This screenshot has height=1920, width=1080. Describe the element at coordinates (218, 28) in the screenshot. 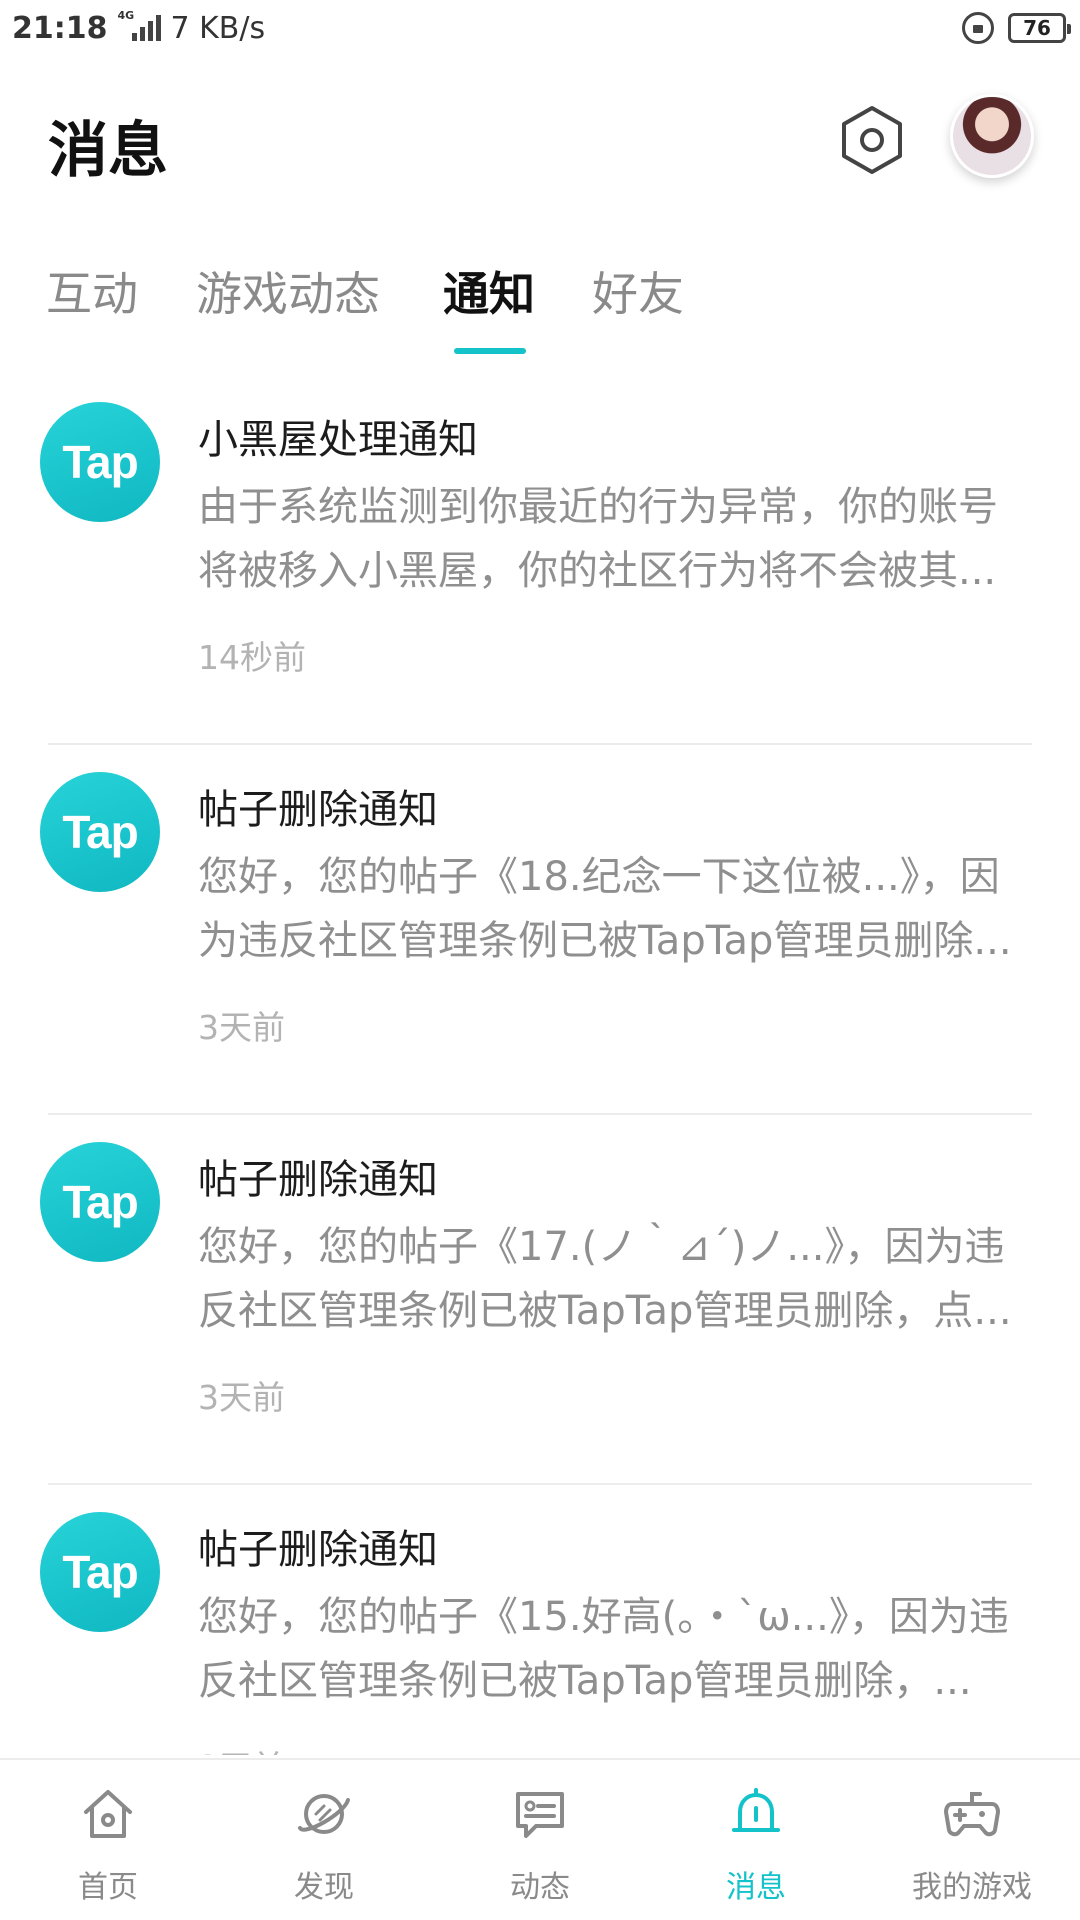

I see `network-speed: 7 KB/s` at that location.